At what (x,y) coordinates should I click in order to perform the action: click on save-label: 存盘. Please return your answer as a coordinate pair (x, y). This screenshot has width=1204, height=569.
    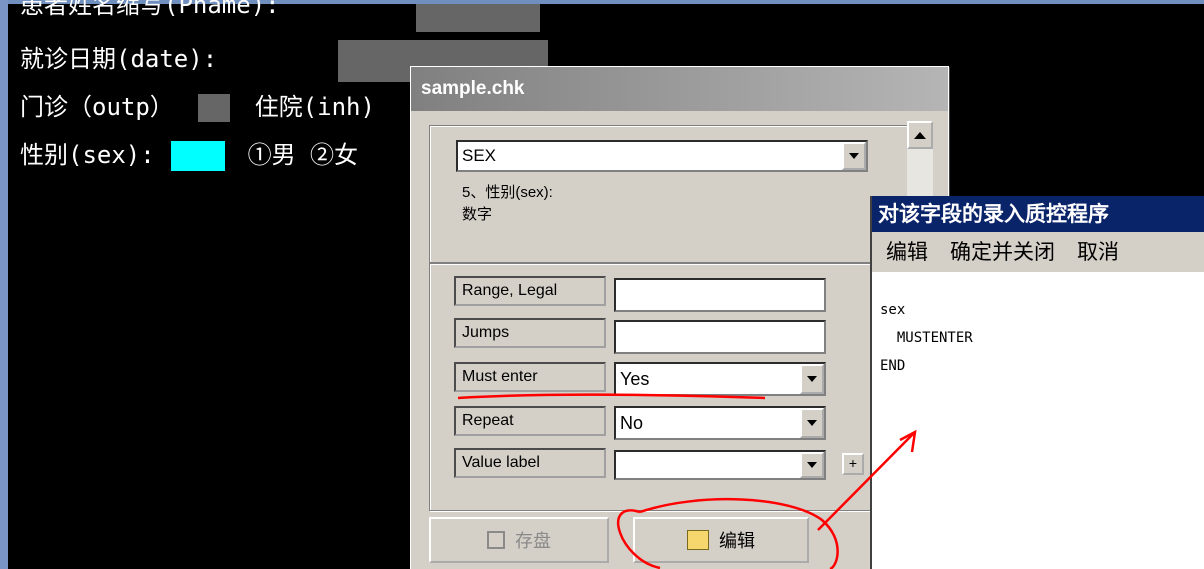
    Looking at the image, I should click on (533, 541).